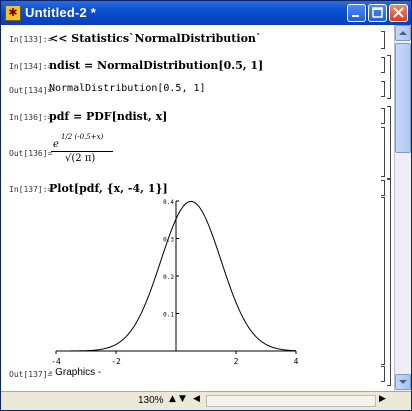 The width and height of the screenshot is (412, 411). Describe the element at coordinates (155, 38) in the screenshot. I see `input-code: << Statistics`NormalDistribution`` at that location.